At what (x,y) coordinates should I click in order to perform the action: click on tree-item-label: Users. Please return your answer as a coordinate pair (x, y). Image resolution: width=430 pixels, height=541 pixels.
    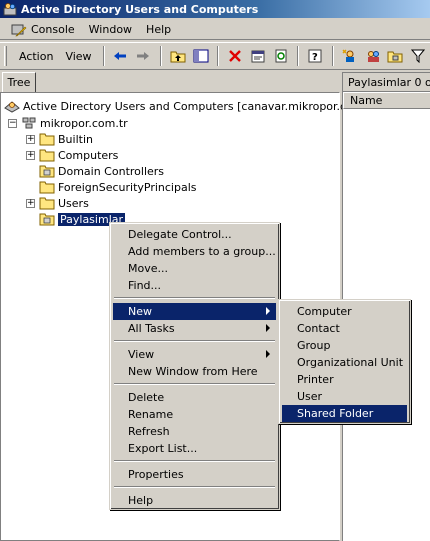
    Looking at the image, I should click on (73, 203).